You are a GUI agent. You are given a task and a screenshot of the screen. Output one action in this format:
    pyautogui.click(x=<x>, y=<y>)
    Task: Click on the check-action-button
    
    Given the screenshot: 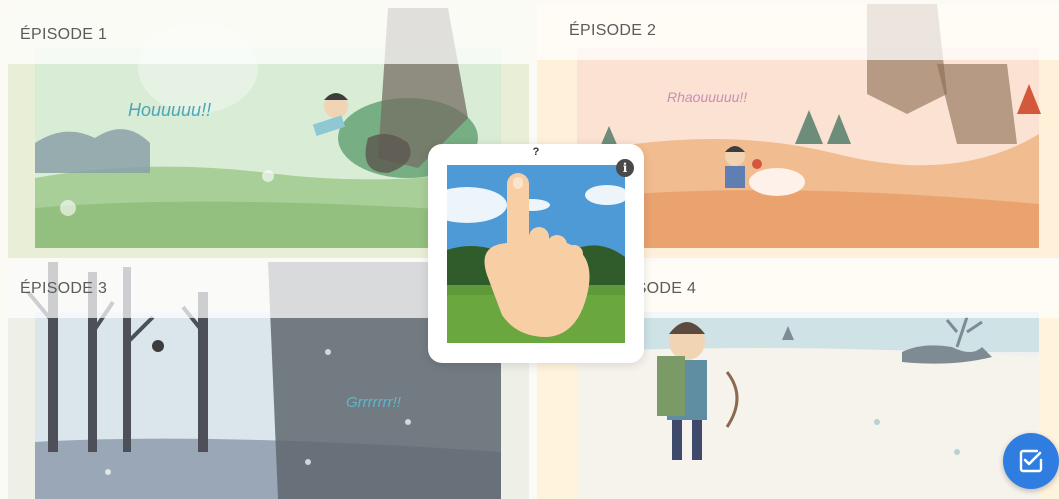 What is the action you would take?
    pyautogui.click(x=1031, y=461)
    